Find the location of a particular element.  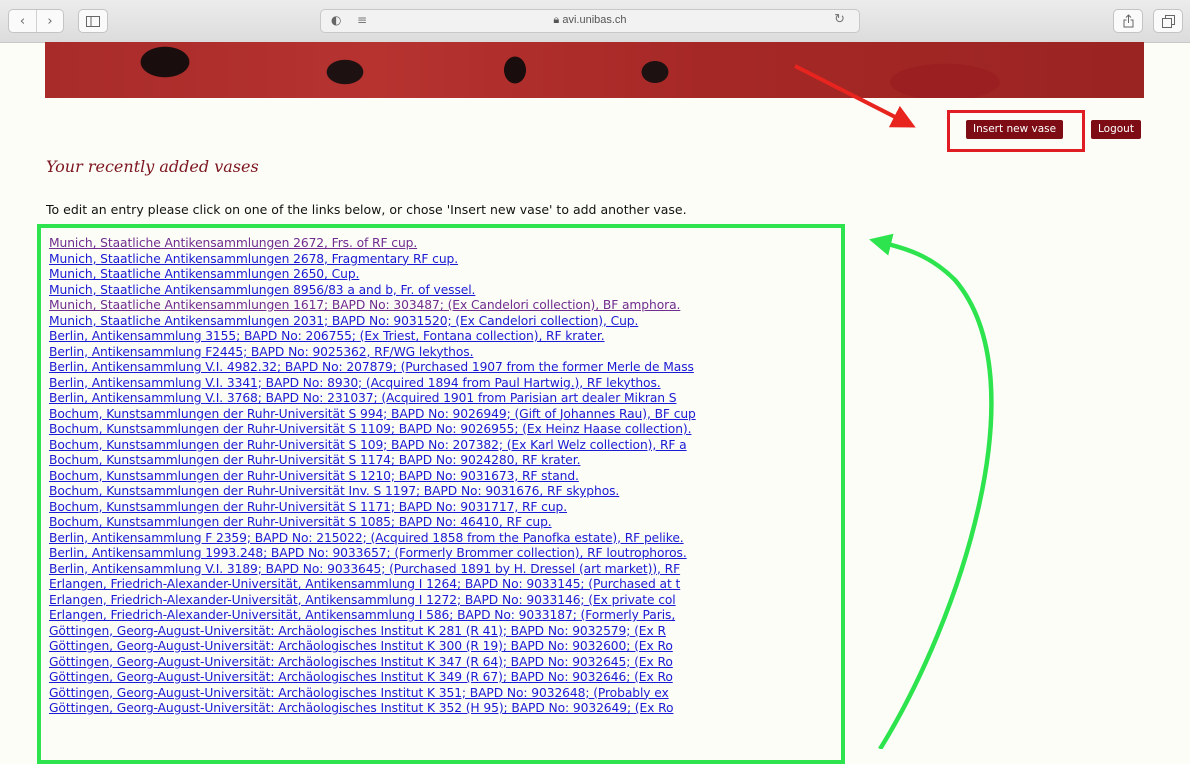

back-button: ‹ is located at coordinates (22, 21).